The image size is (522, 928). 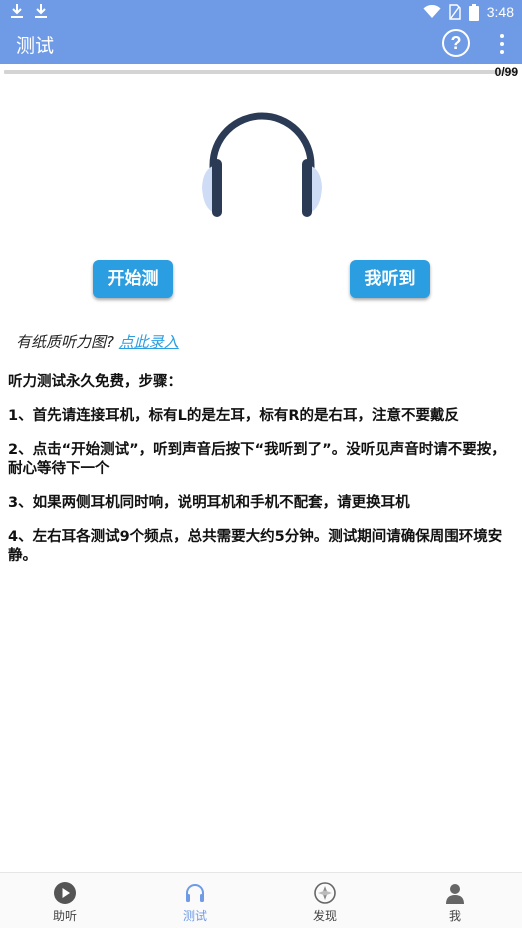 What do you see at coordinates (325, 893) in the screenshot?
I see `compass-icon` at bounding box center [325, 893].